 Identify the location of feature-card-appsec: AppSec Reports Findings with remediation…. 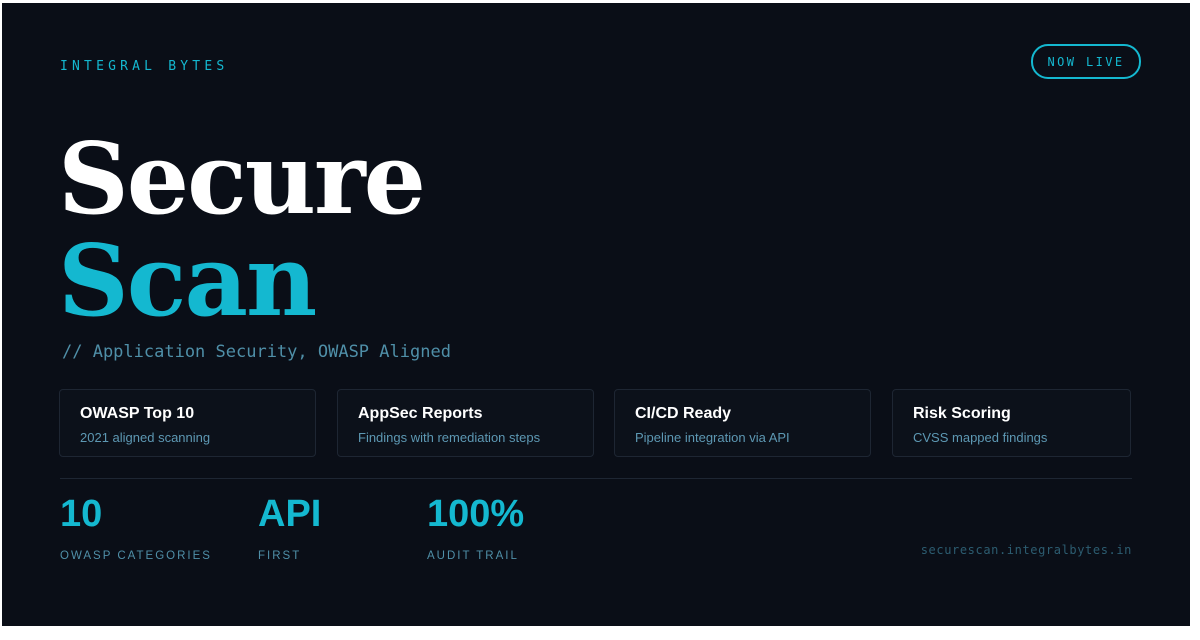
(465, 423).